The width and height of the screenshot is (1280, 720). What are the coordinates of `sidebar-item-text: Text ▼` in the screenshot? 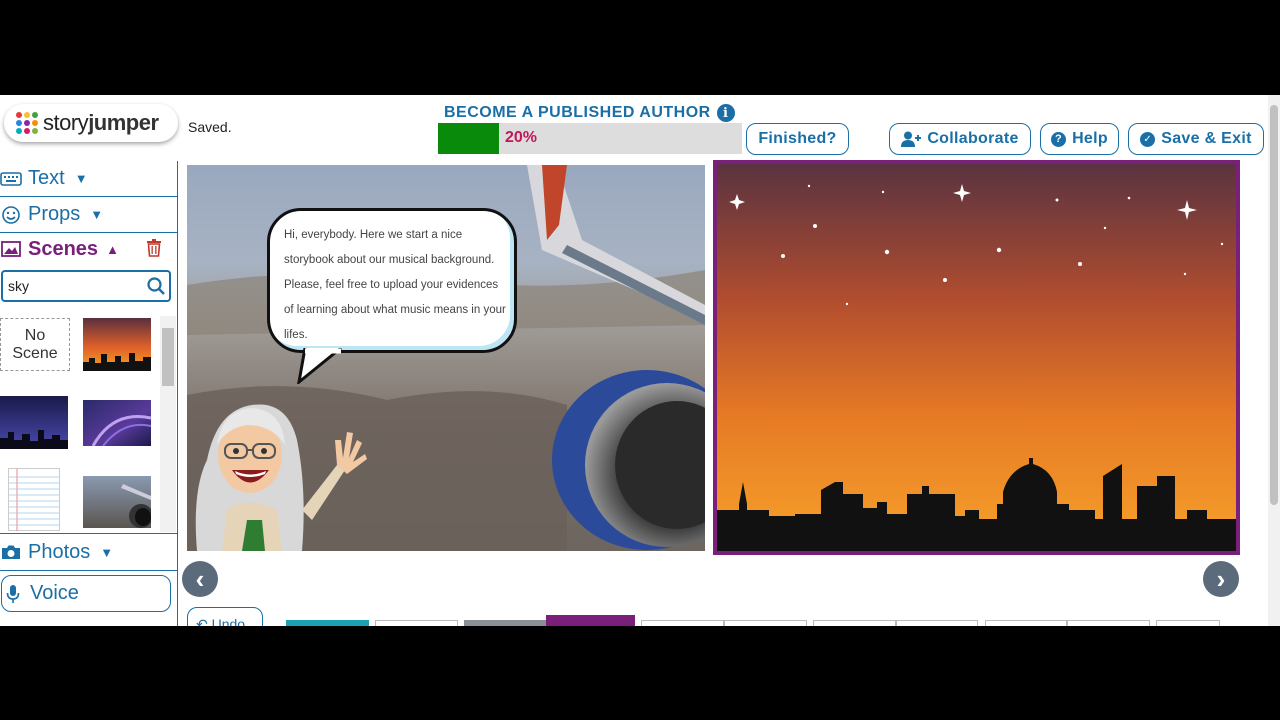 It's located at (89, 179).